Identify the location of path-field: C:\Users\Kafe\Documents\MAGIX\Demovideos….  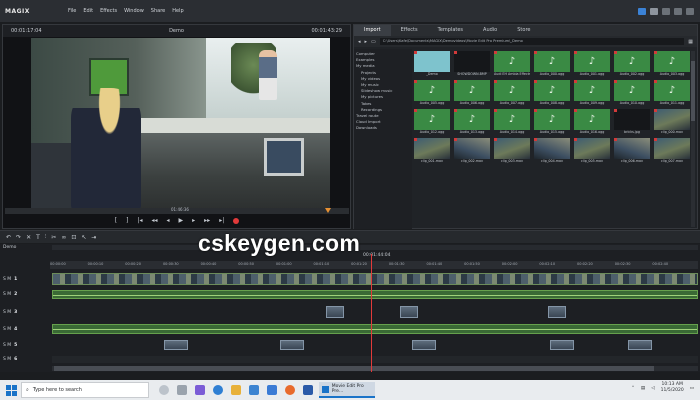
(532, 41).